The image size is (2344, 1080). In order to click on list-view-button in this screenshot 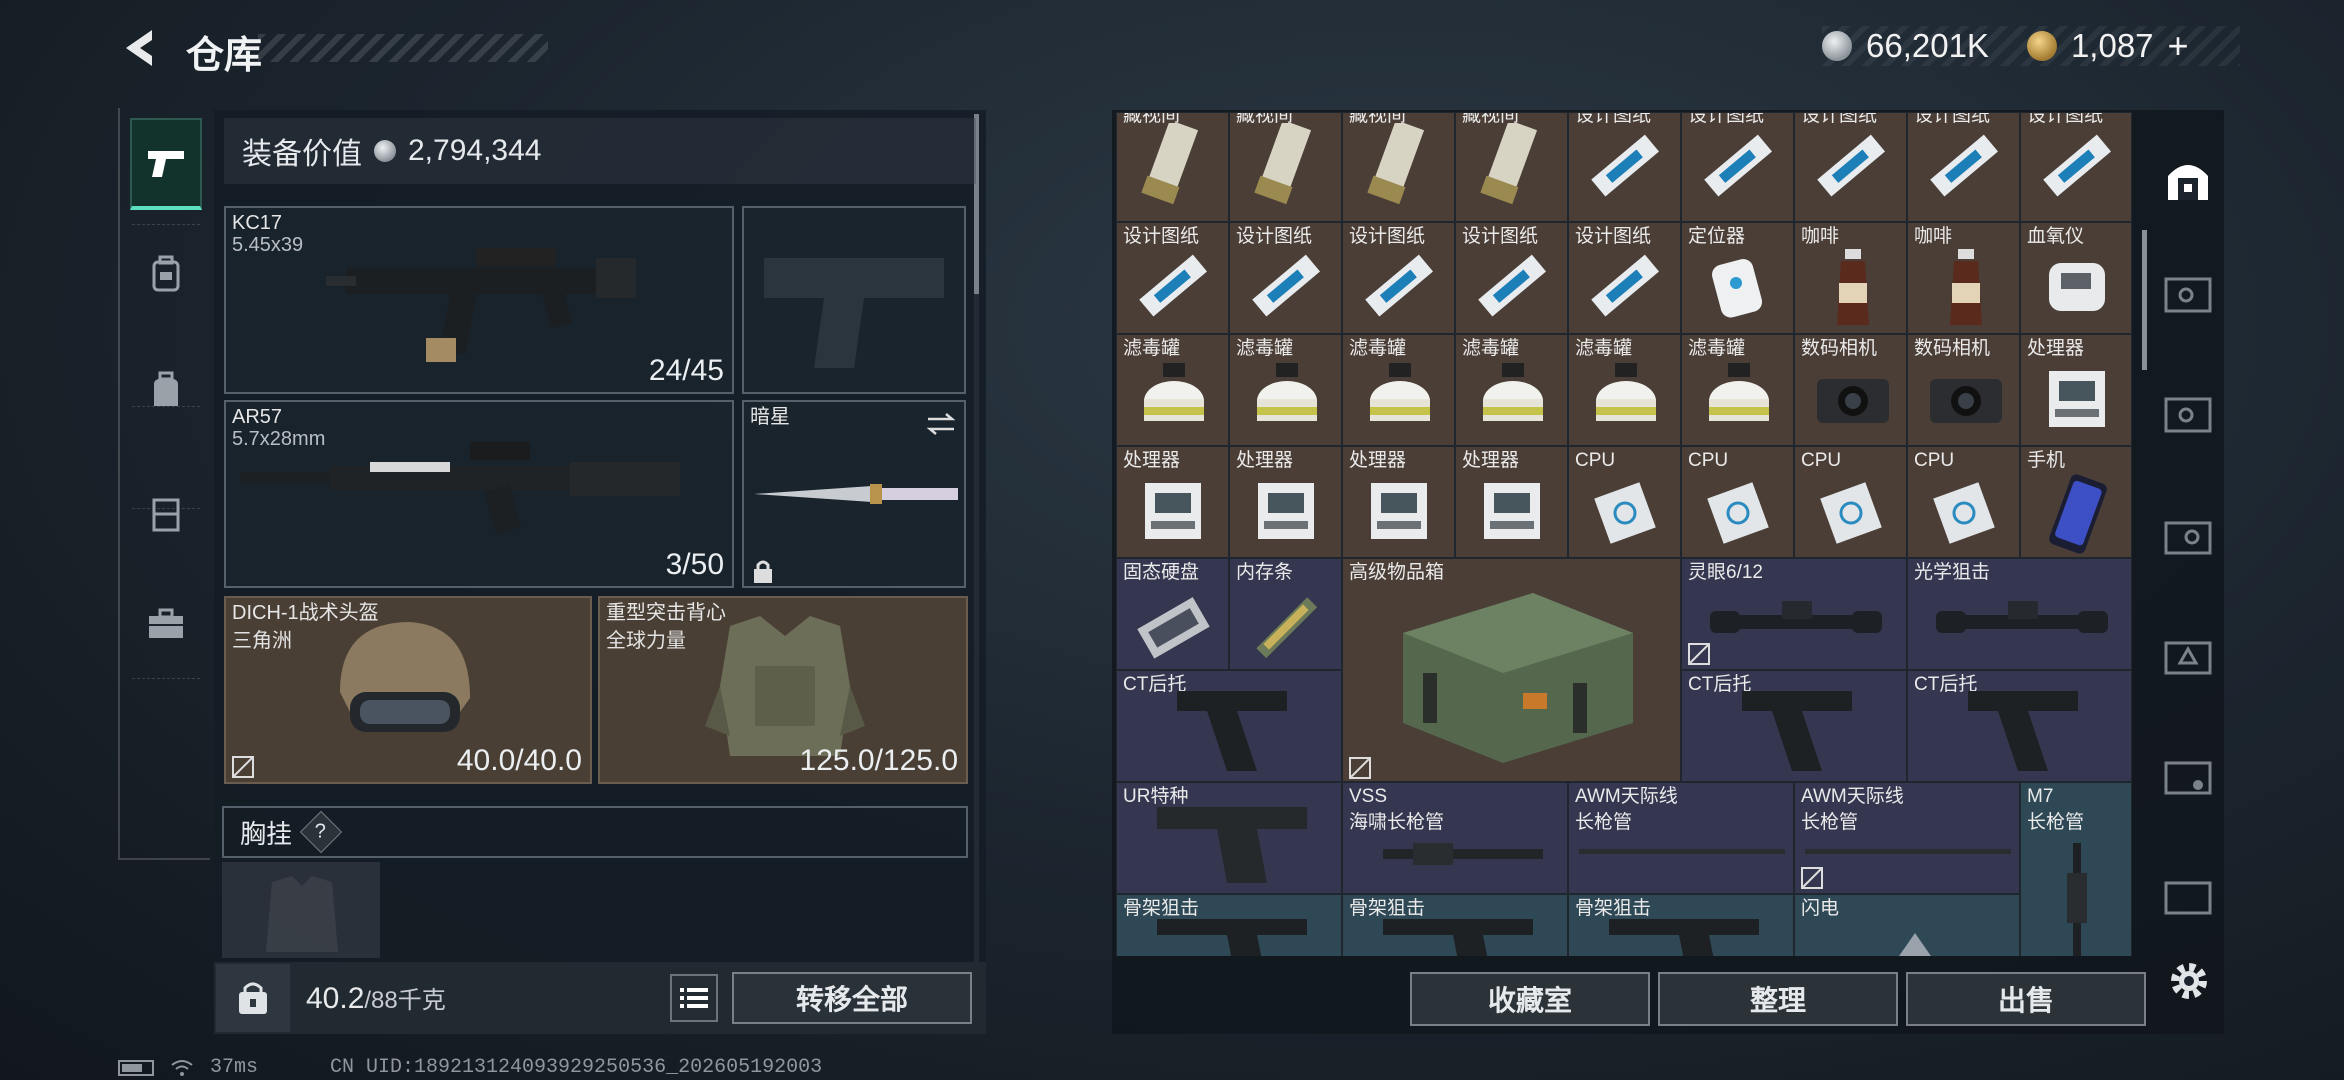, I will do `click(694, 998)`.